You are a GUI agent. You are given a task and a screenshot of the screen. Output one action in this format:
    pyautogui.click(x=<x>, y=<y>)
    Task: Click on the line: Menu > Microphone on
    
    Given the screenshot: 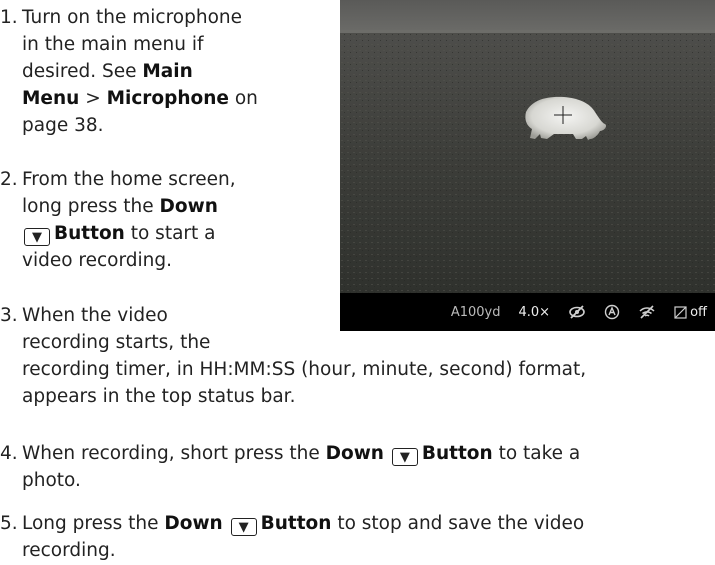 What is the action you would take?
    pyautogui.click(x=140, y=98)
    